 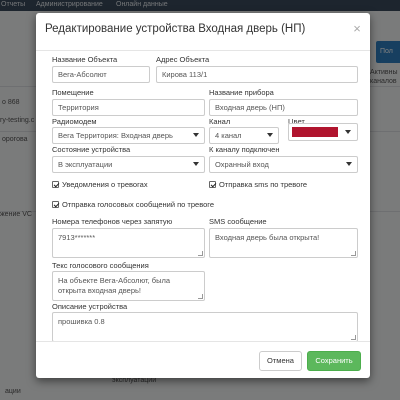 I want to click on channel-select: 4 канал, so click(x=244, y=135).